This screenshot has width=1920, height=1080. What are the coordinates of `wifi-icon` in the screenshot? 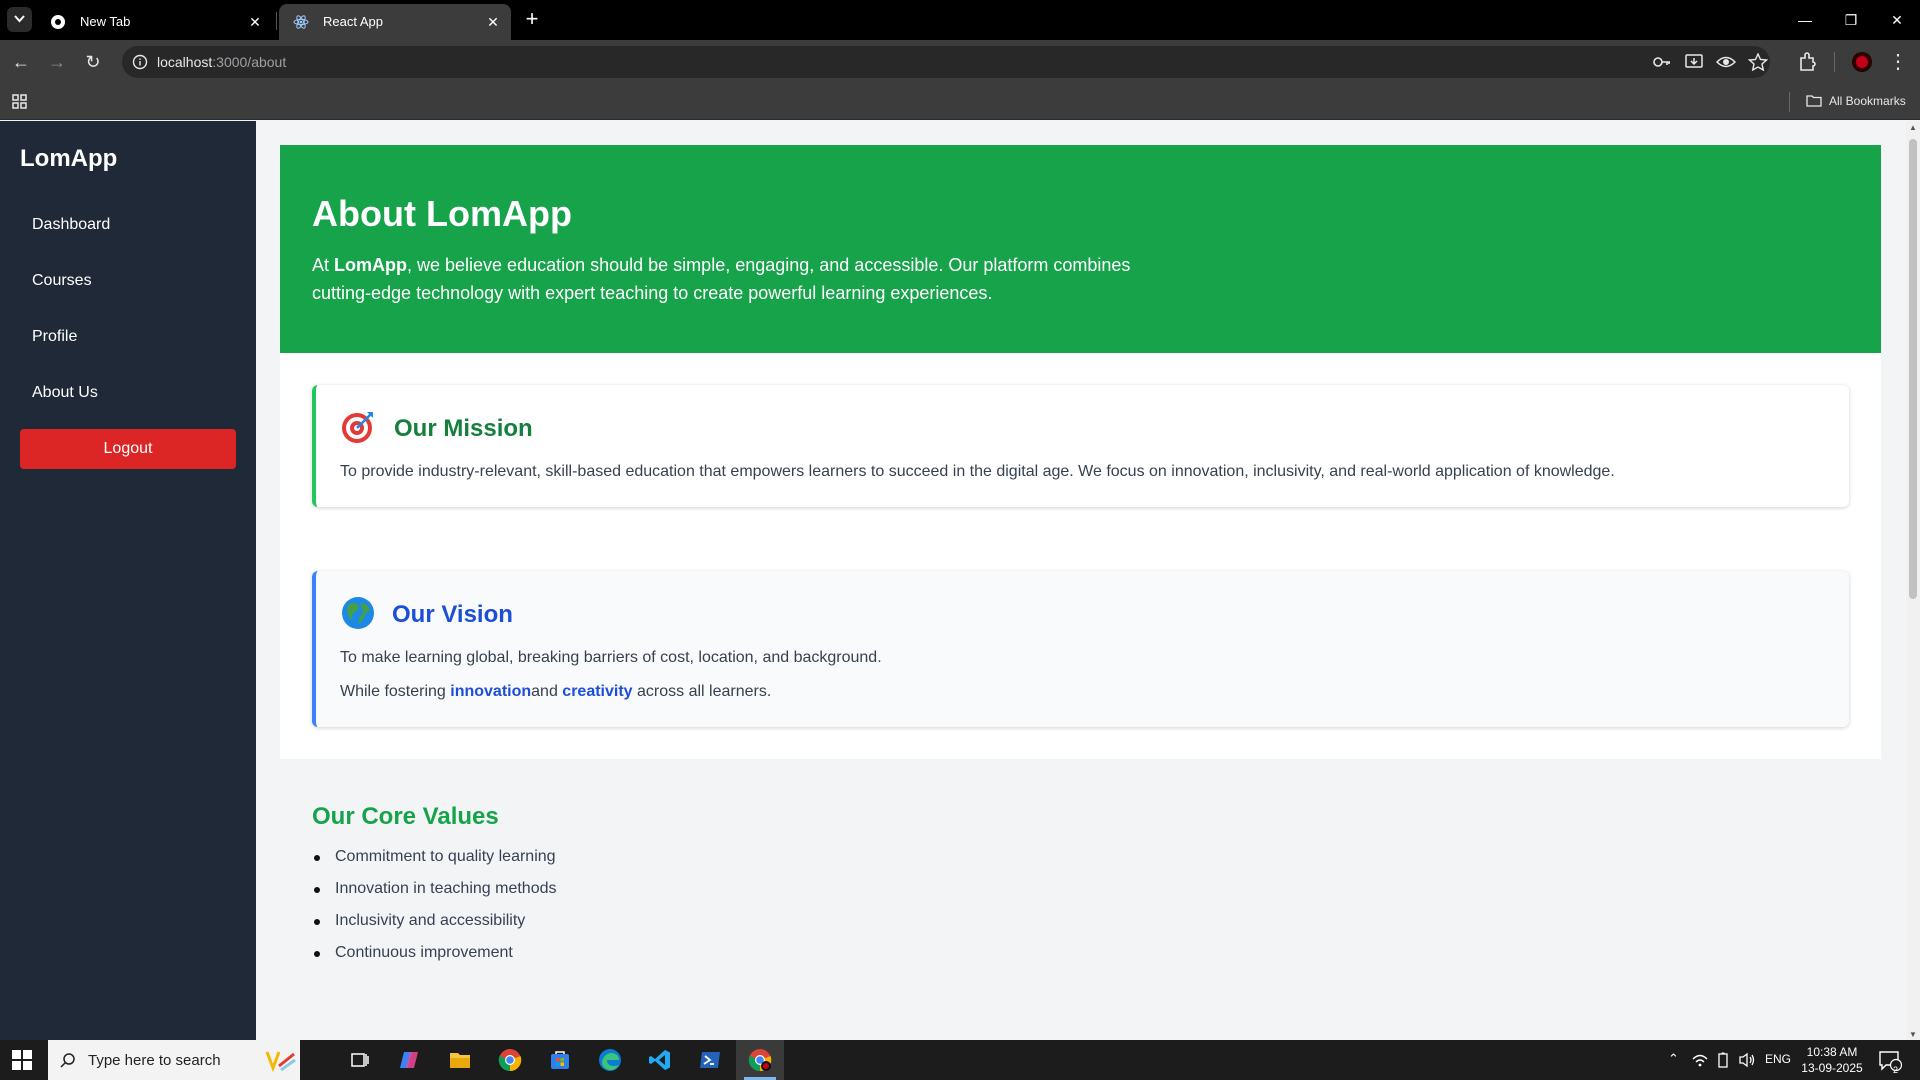 It's located at (1700, 1060).